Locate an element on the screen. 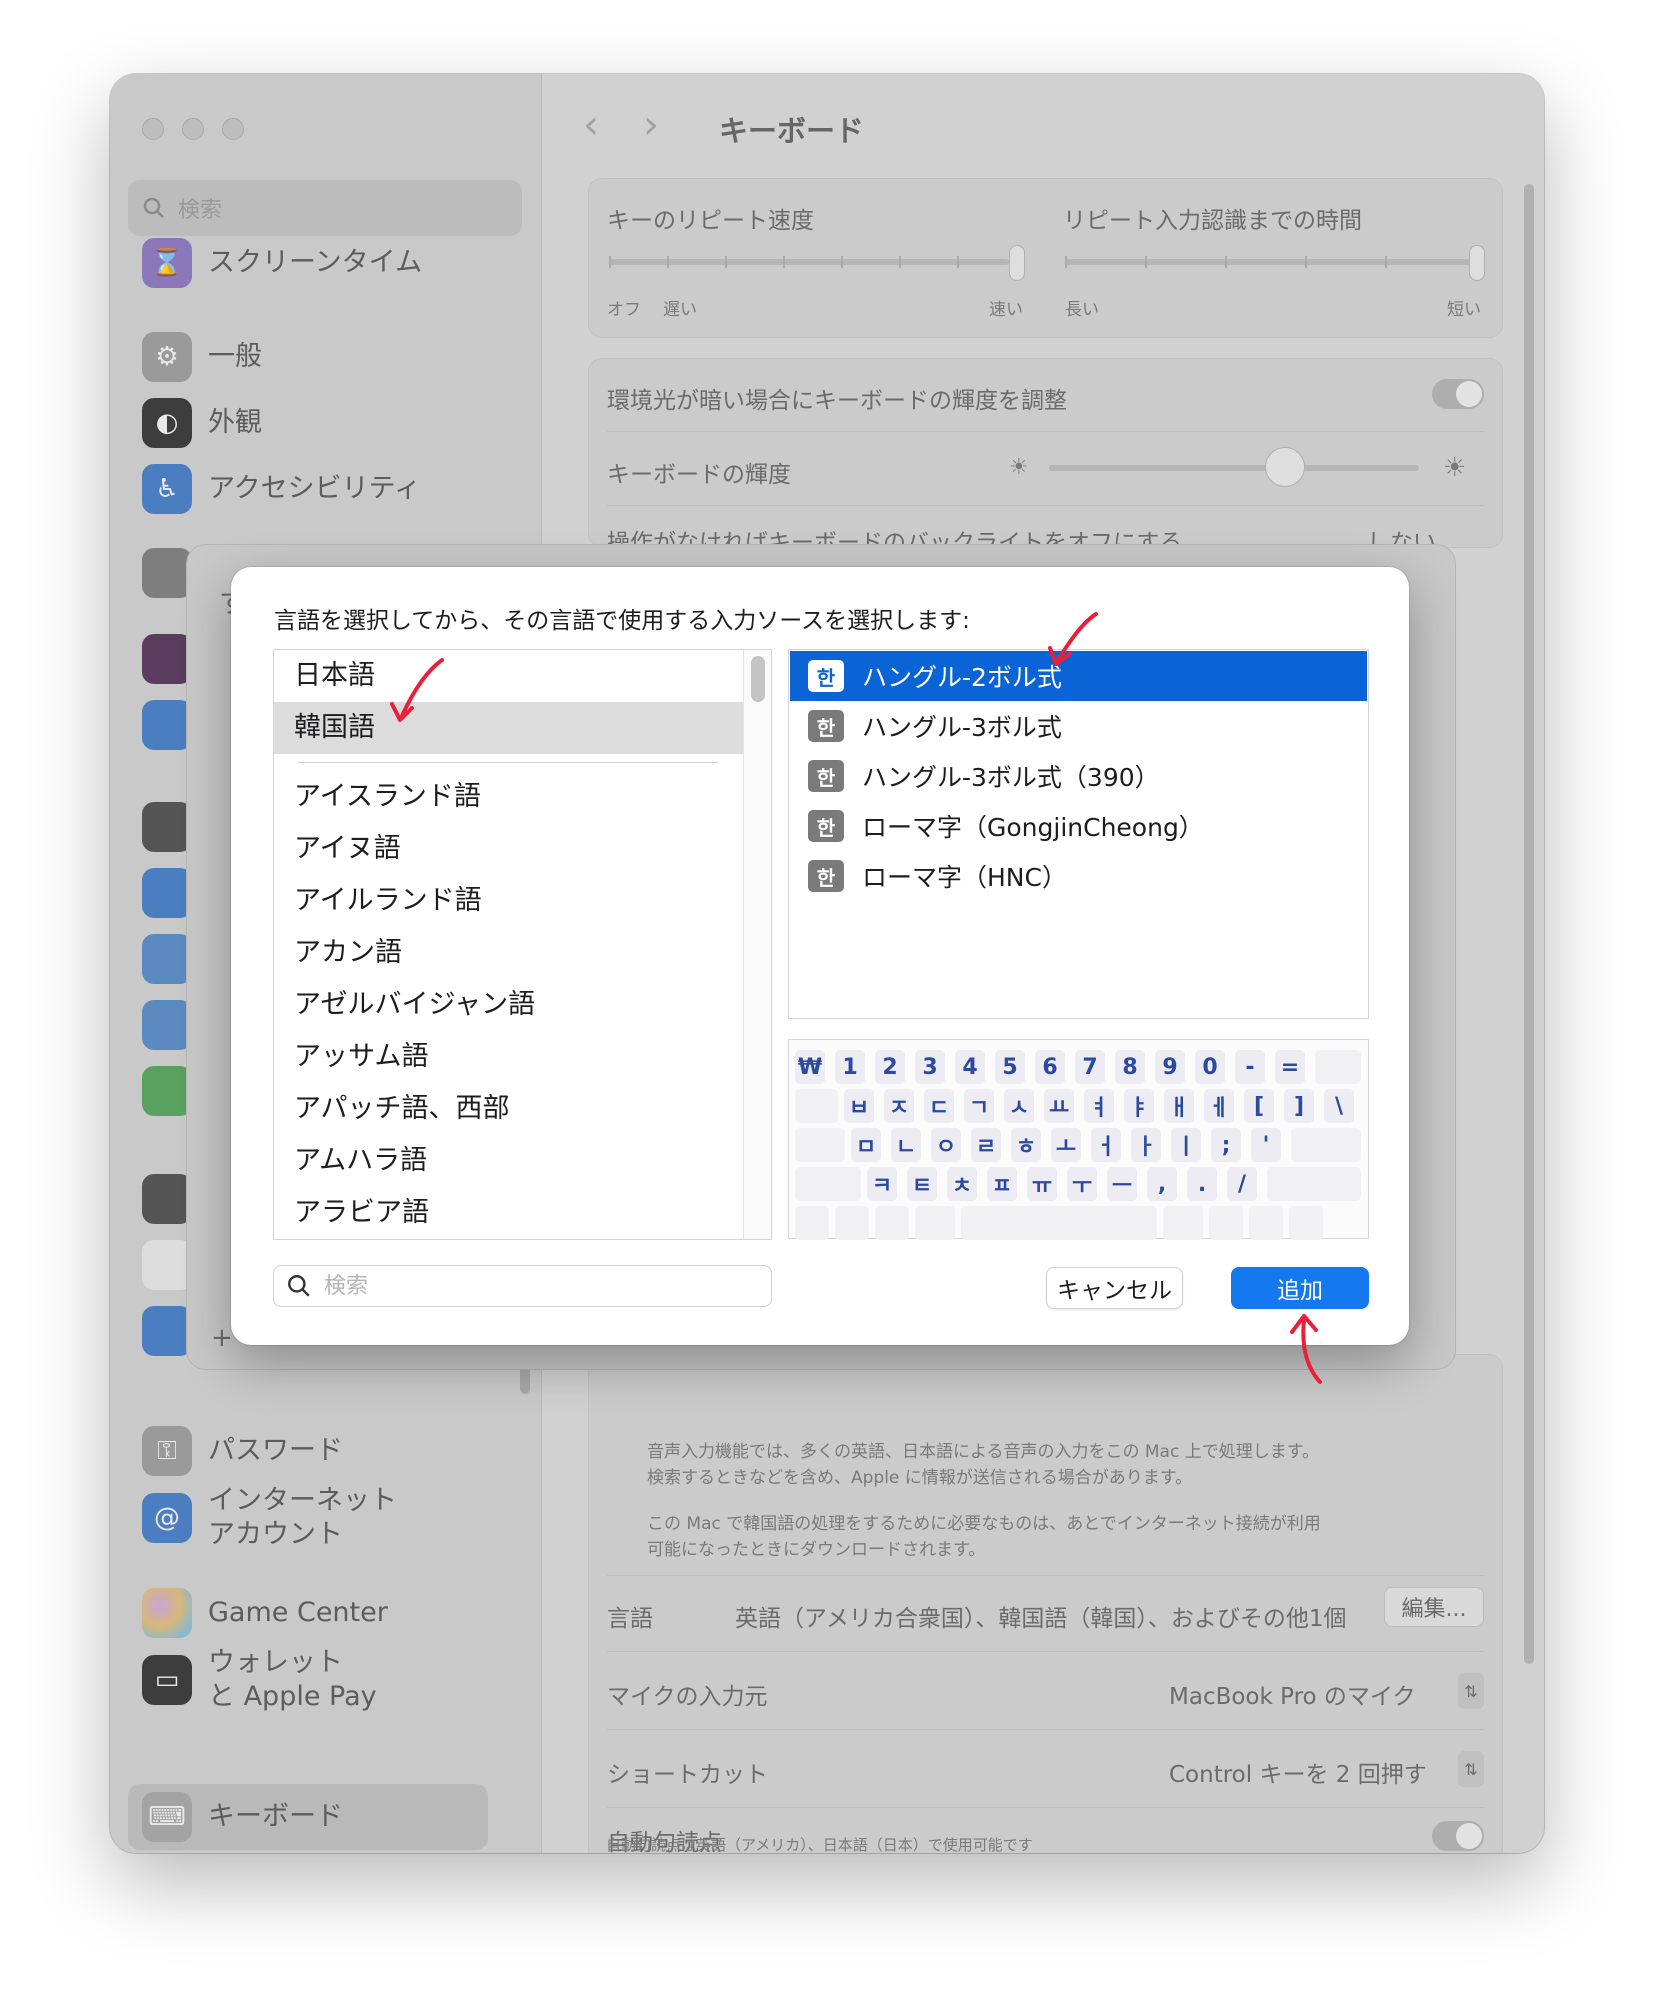  language-item-japanese: 日本語 is located at coordinates (509, 676).